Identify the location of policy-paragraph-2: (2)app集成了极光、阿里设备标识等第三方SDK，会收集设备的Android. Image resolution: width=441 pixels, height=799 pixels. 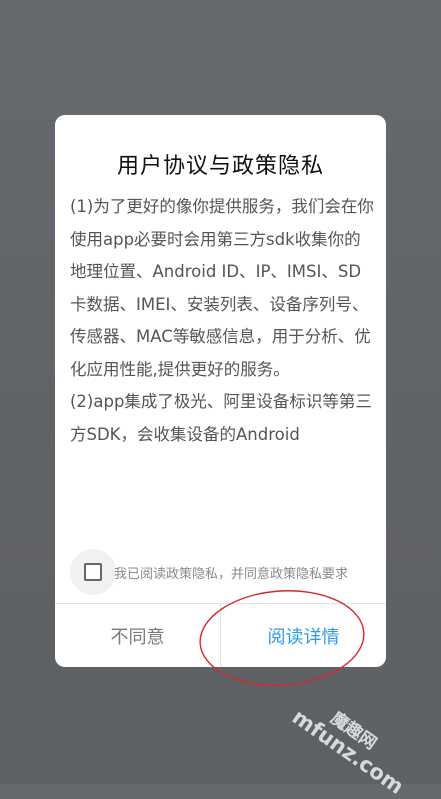
(221, 418).